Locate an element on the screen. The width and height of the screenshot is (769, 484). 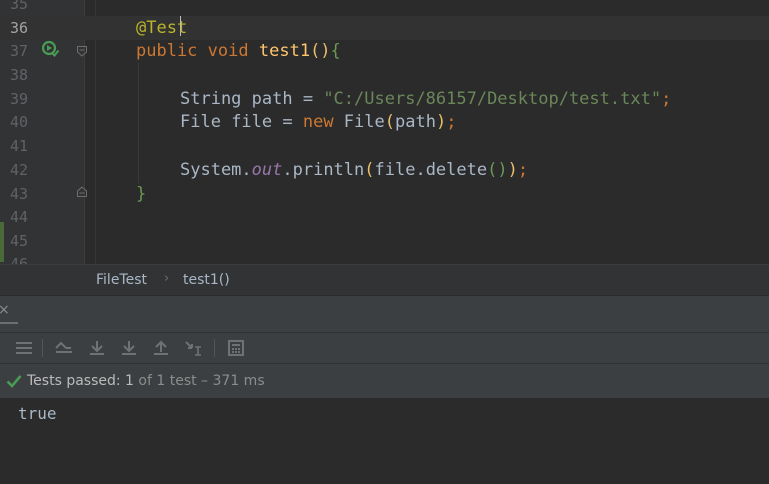
left-edge-strip is located at coordinates (2, 242).